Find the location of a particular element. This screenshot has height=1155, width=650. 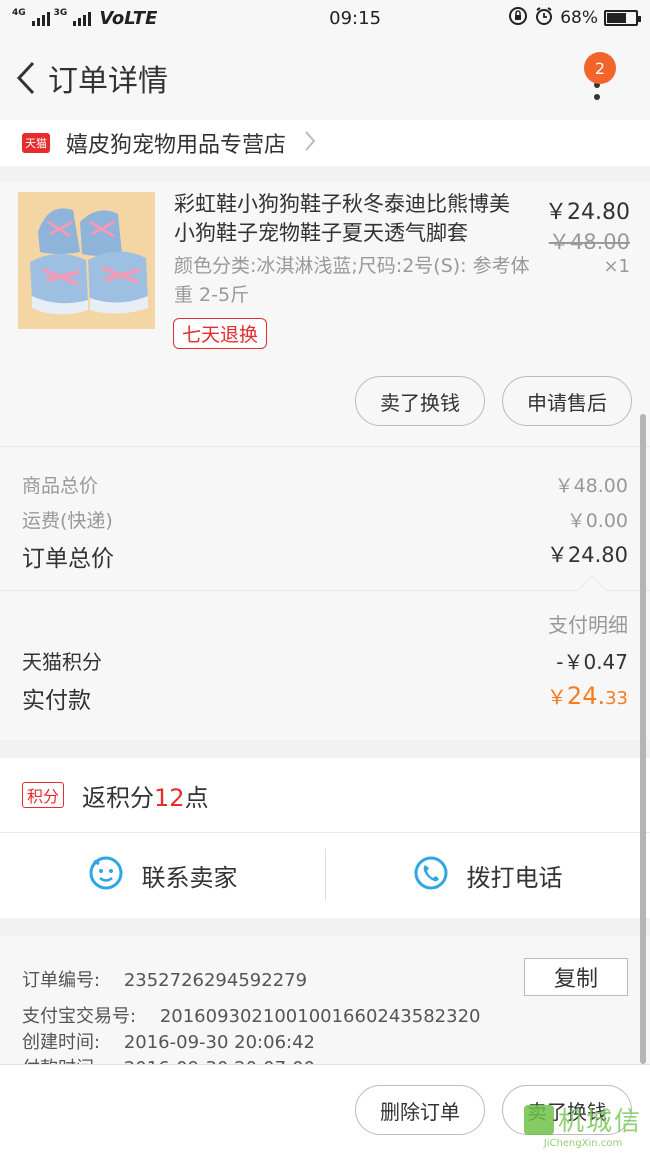

chevron-right-icon is located at coordinates (310, 143).